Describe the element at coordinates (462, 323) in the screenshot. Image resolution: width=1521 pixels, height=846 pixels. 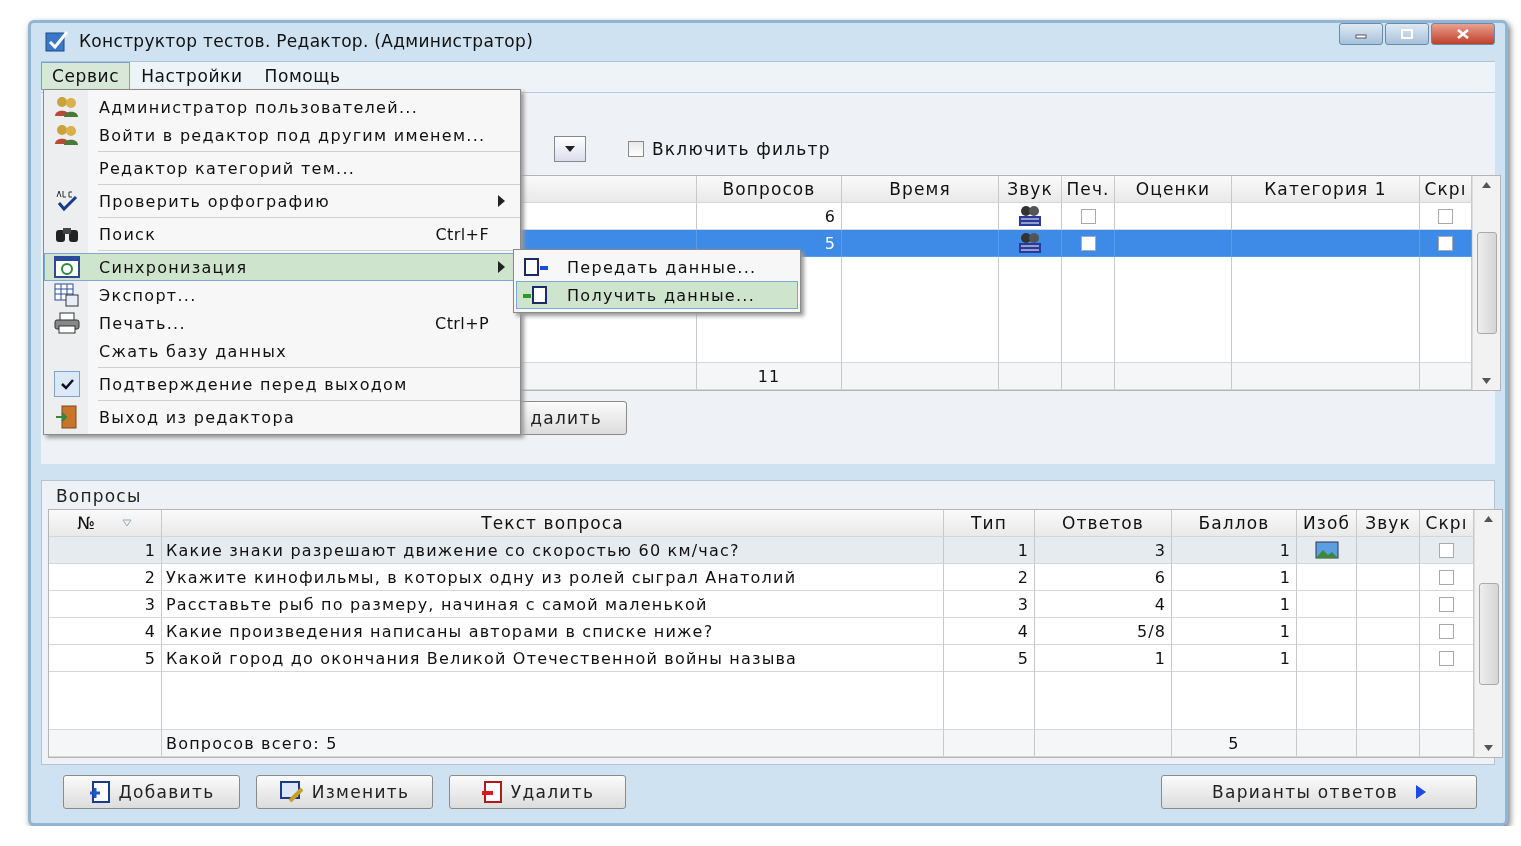
I see `shortcut-label: Ctrl+P` at that location.